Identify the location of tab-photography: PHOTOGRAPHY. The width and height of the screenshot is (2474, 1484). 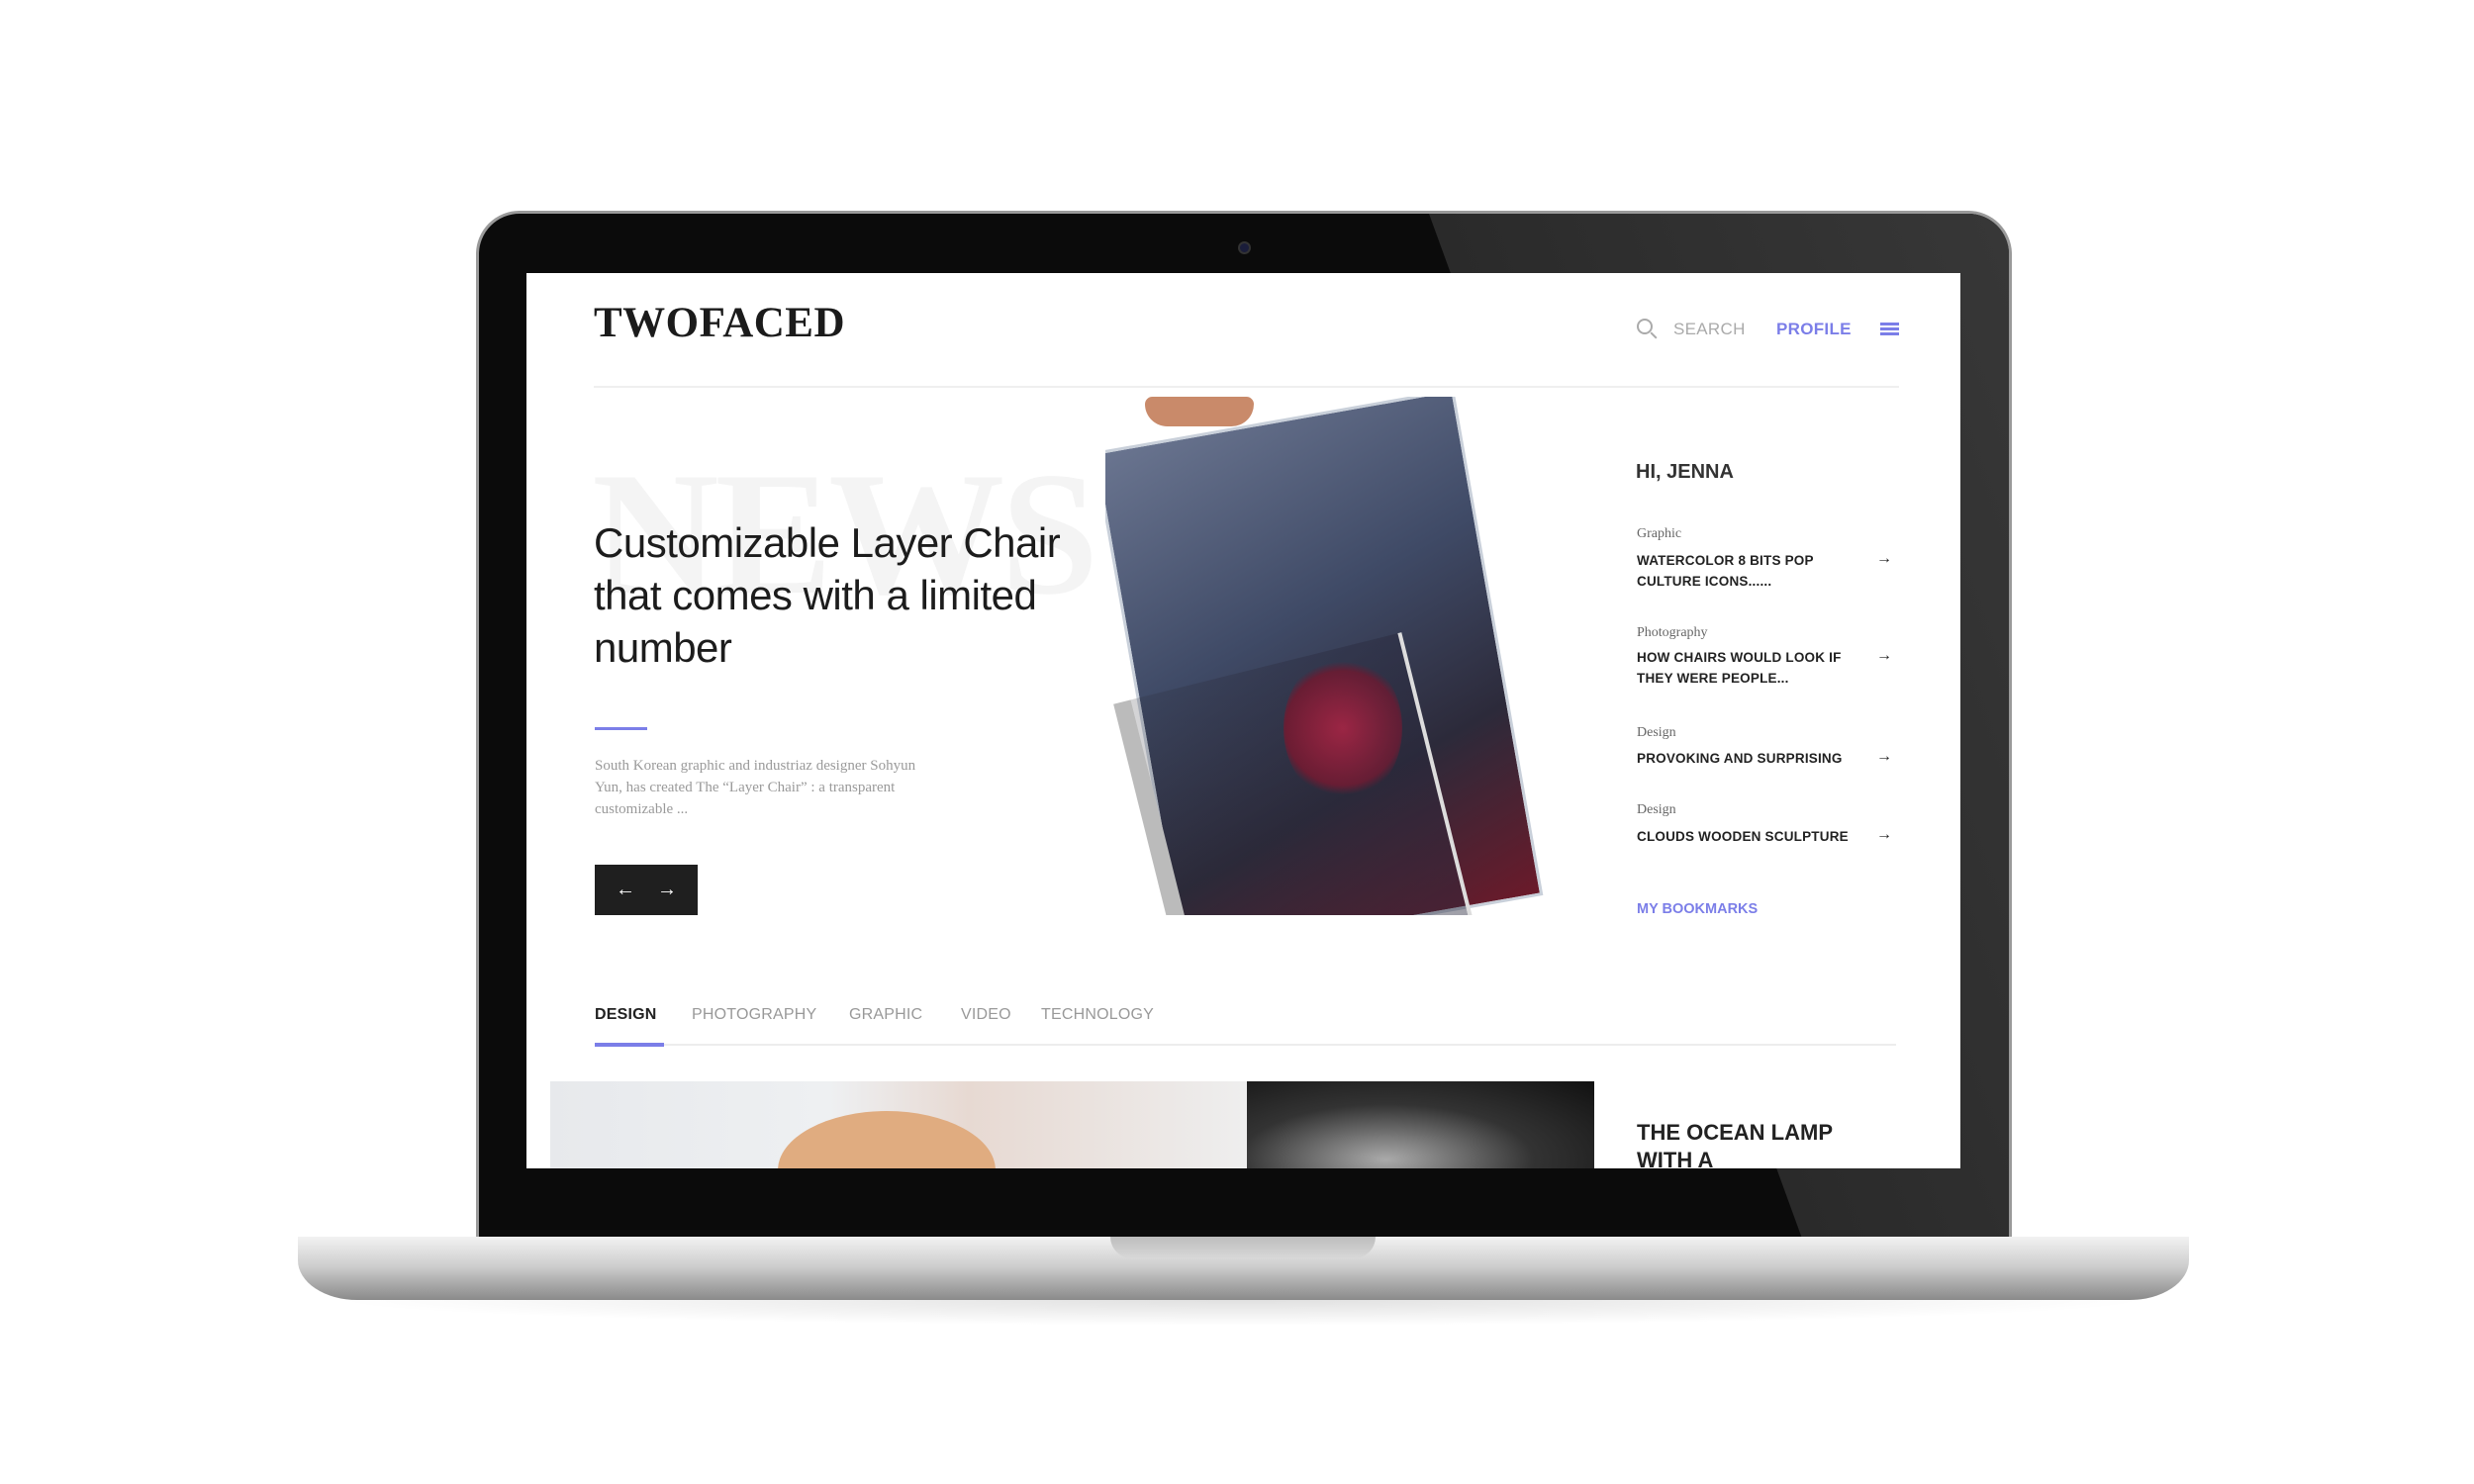
(754, 1015).